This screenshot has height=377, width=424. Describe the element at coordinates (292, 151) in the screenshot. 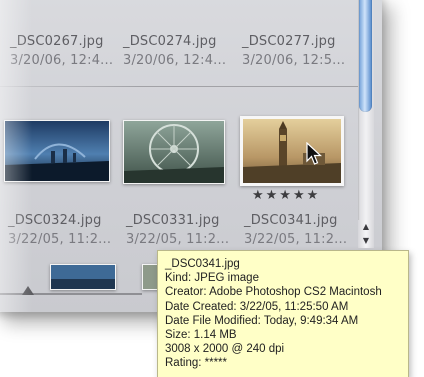

I see `thumbnail-dsc0341-selected` at that location.